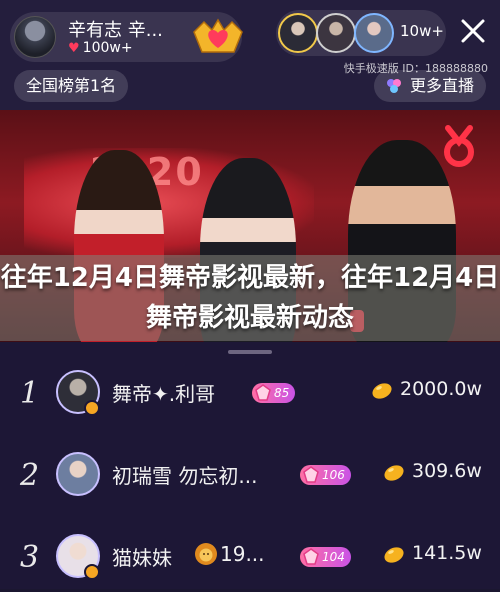 This screenshot has width=500, height=592. What do you see at coordinates (74, 48) in the screenshot?
I see `heart-icon: ♥` at bounding box center [74, 48].